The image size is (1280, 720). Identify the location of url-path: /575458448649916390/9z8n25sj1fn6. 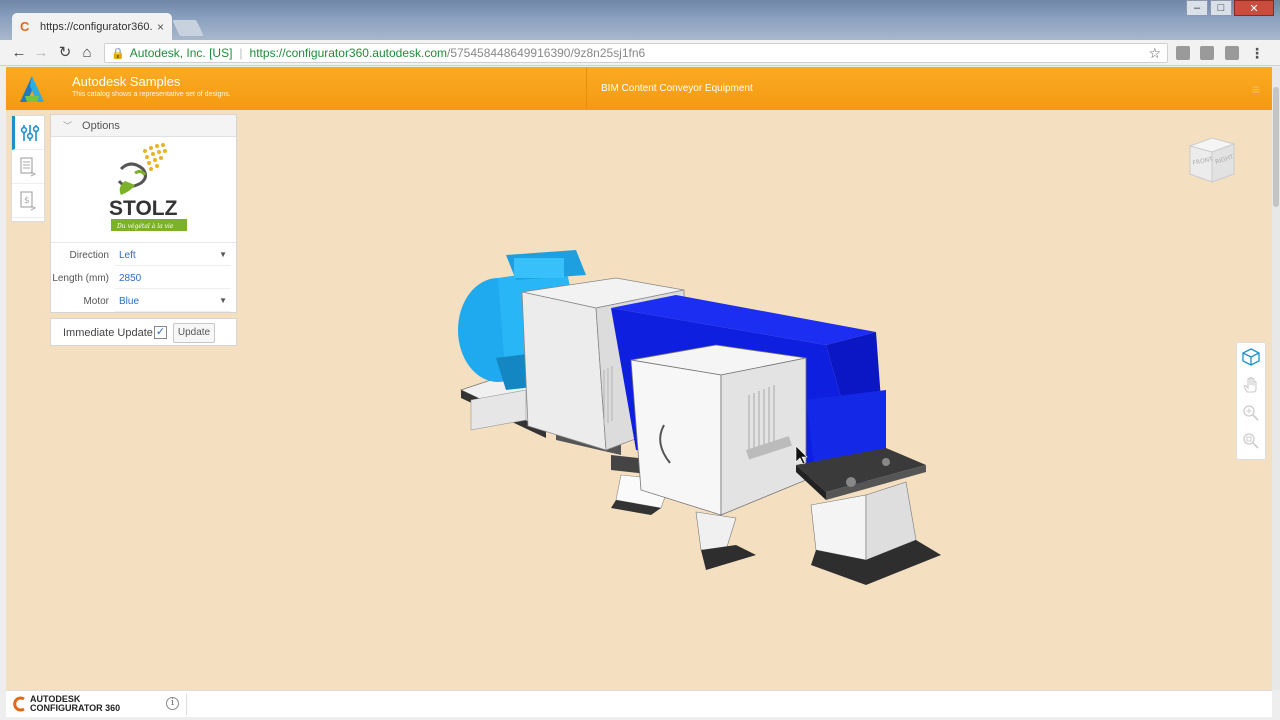
(546, 53).